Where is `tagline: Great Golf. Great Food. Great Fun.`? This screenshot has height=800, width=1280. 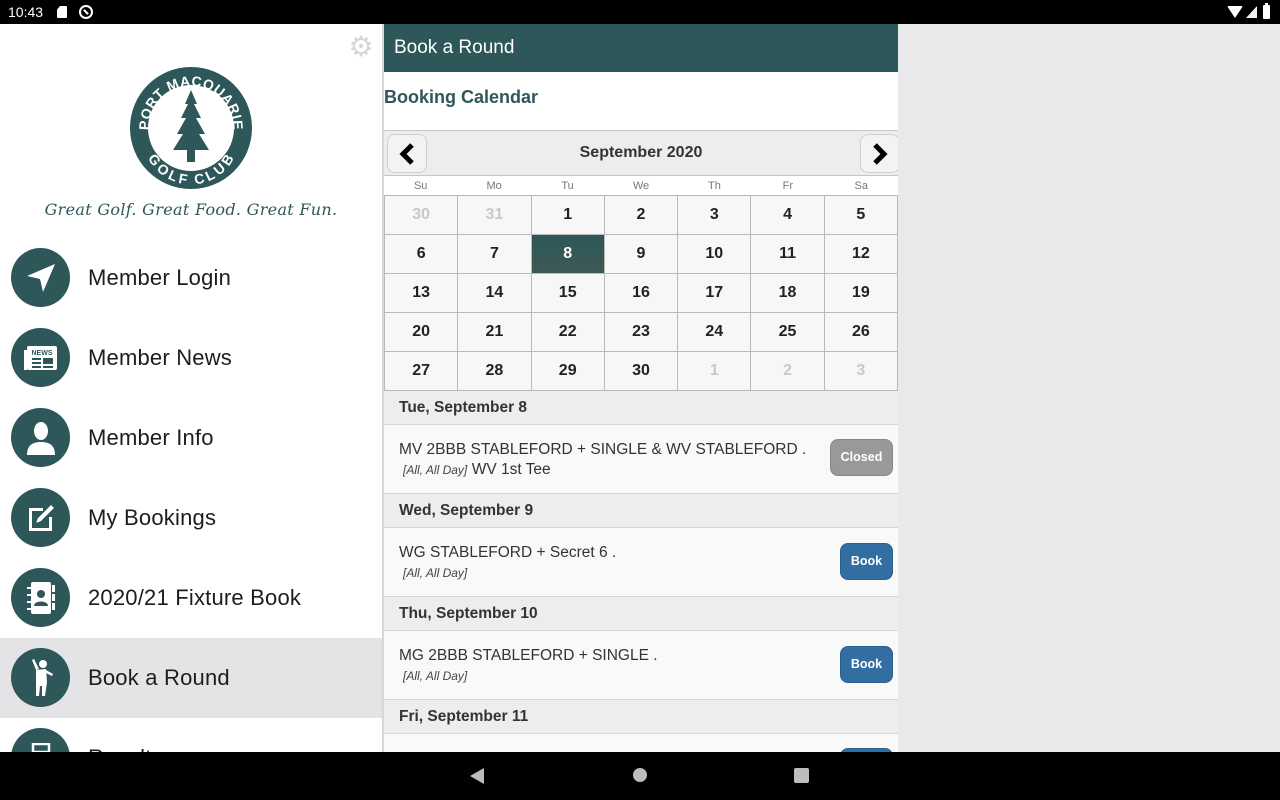 tagline: Great Golf. Great Food. Great Fun. is located at coordinates (191, 209).